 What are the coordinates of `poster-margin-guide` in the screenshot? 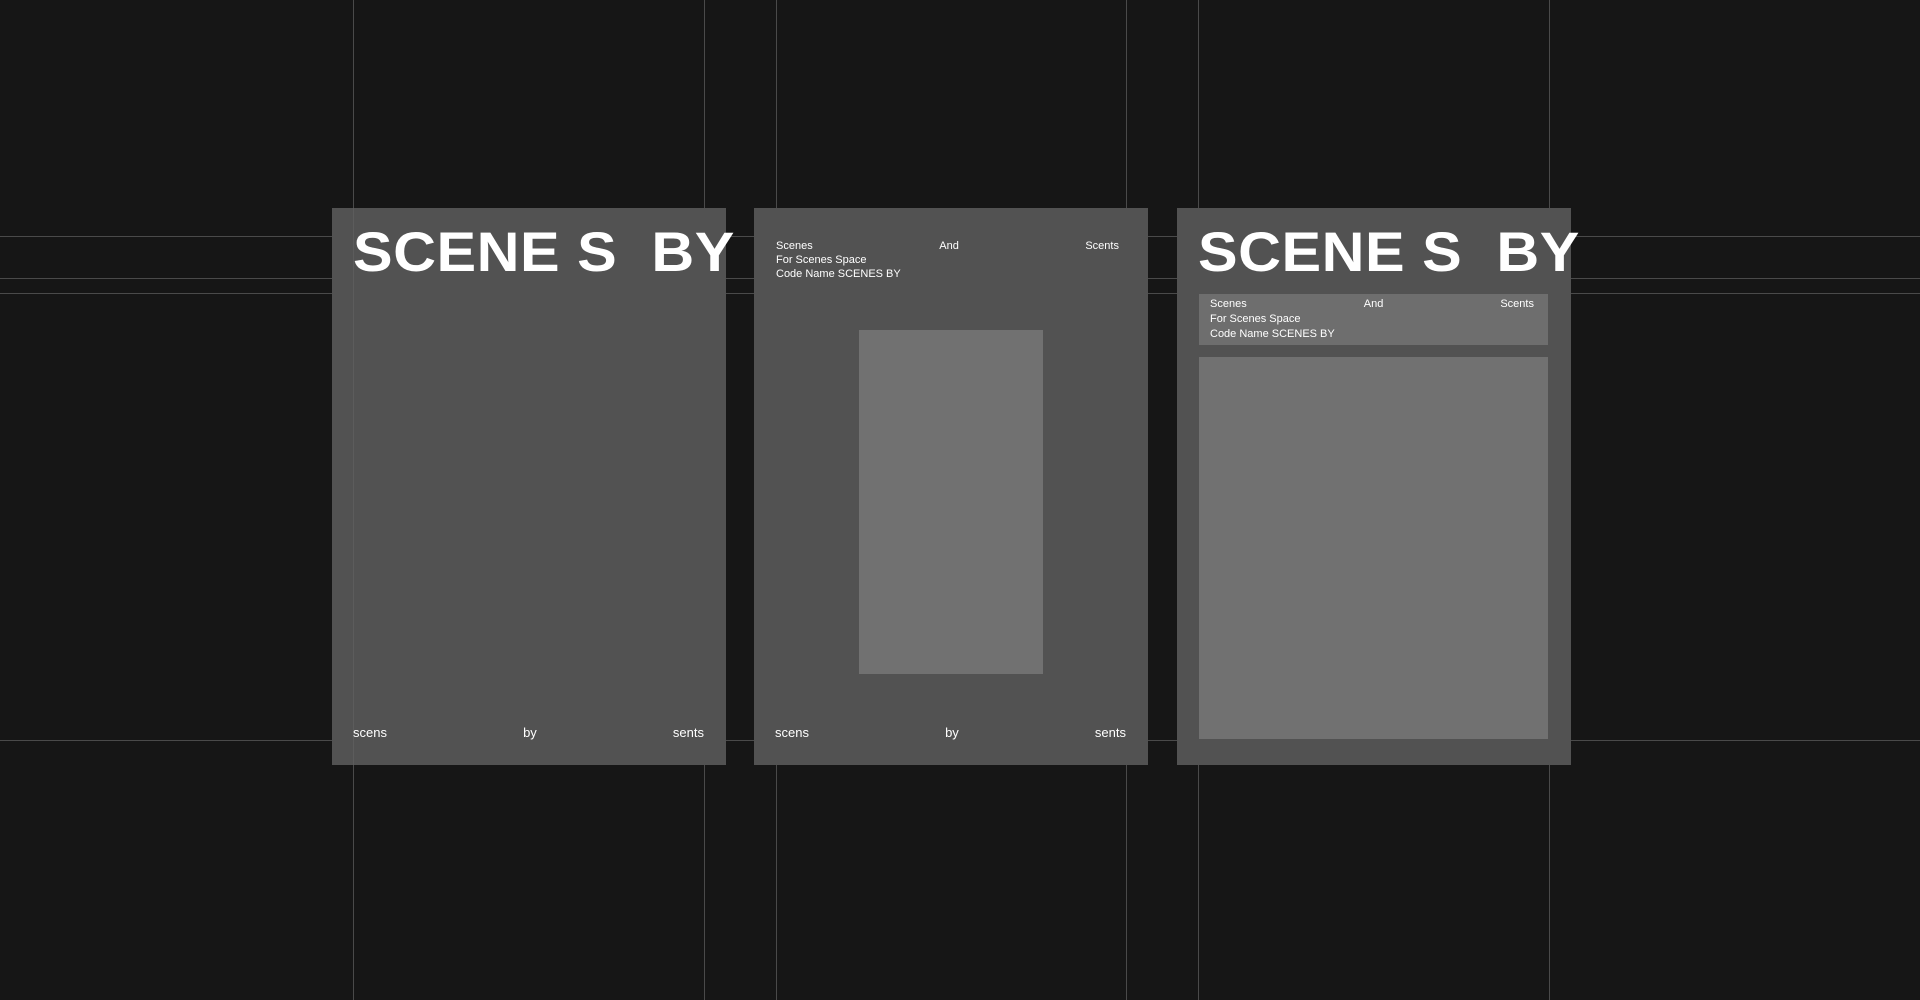 It's located at (353, 486).